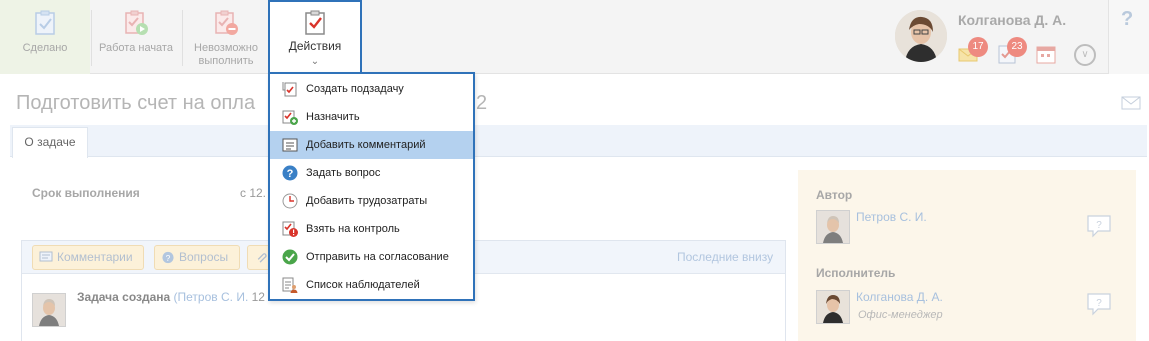 The height and width of the screenshot is (341, 1149). What do you see at coordinates (45, 37) in the screenshot?
I see `done-button: Сделано` at bounding box center [45, 37].